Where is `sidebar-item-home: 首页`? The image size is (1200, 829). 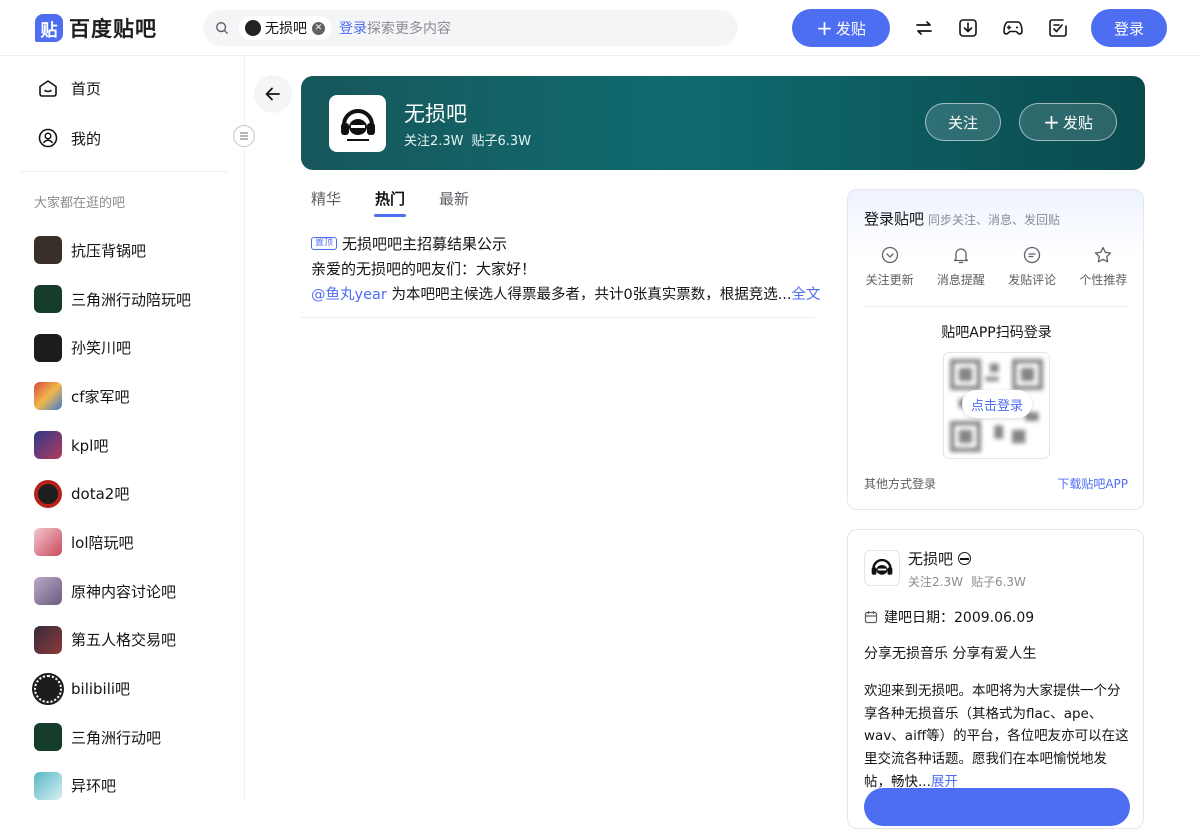
sidebar-item-home: 首页 is located at coordinates (69, 88).